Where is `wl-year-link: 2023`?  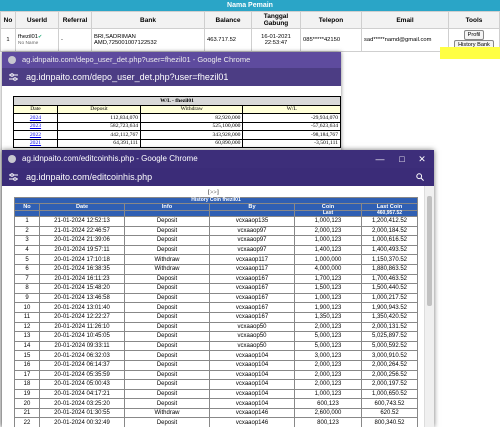 wl-year-link: 2023 is located at coordinates (35, 126).